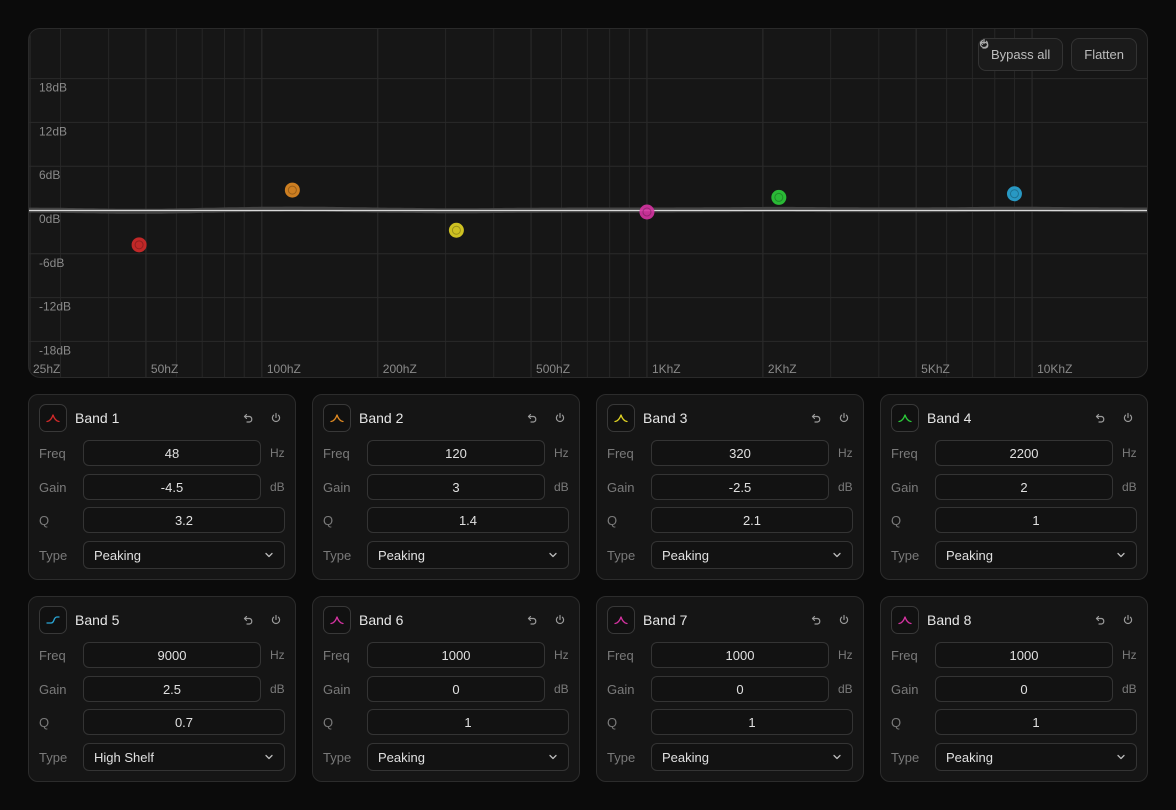  What do you see at coordinates (949, 418) in the screenshot?
I see `band-title: Band 4` at bounding box center [949, 418].